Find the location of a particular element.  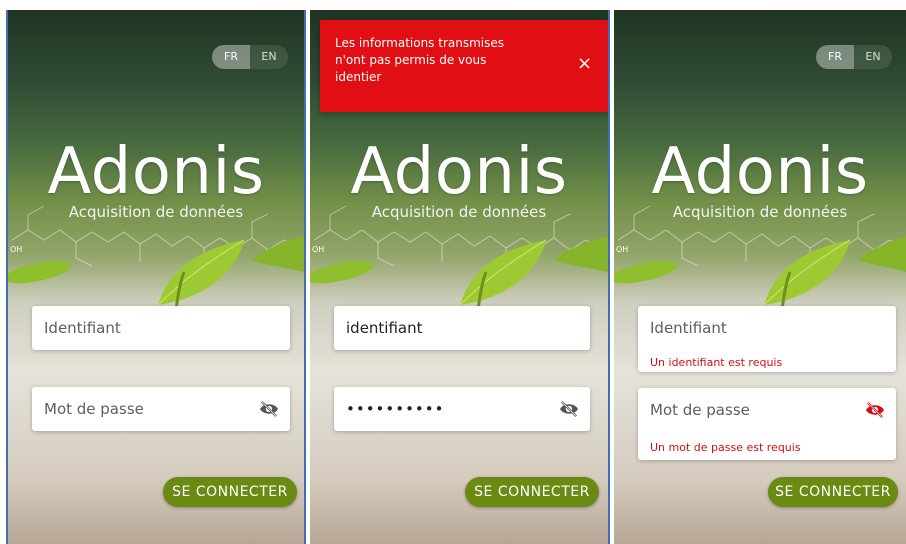

password-field: Mot de passe is located at coordinates (161, 409).